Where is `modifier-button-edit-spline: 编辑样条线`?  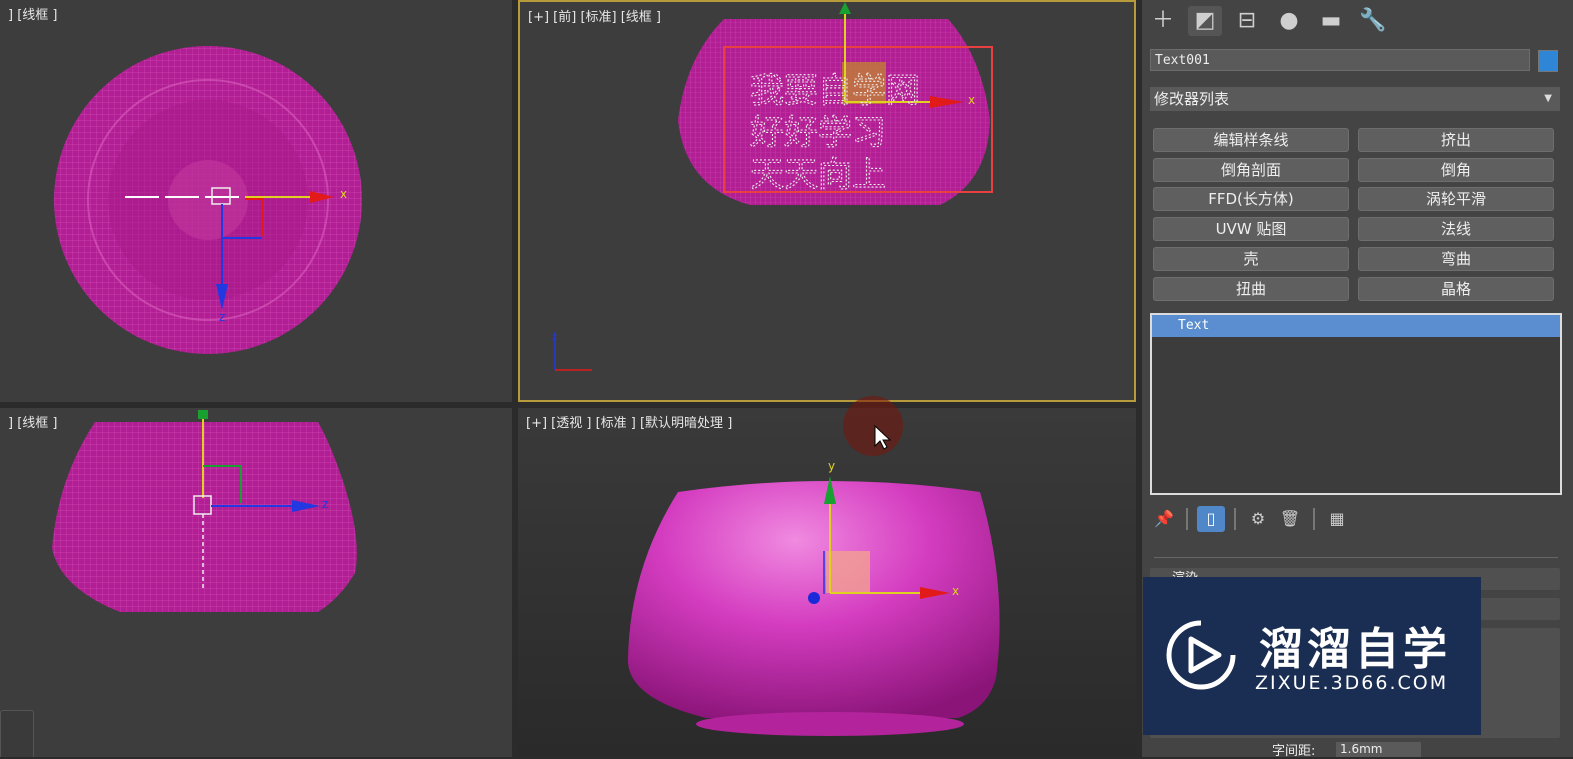 modifier-button-edit-spline: 编辑样条线 is located at coordinates (1251, 140).